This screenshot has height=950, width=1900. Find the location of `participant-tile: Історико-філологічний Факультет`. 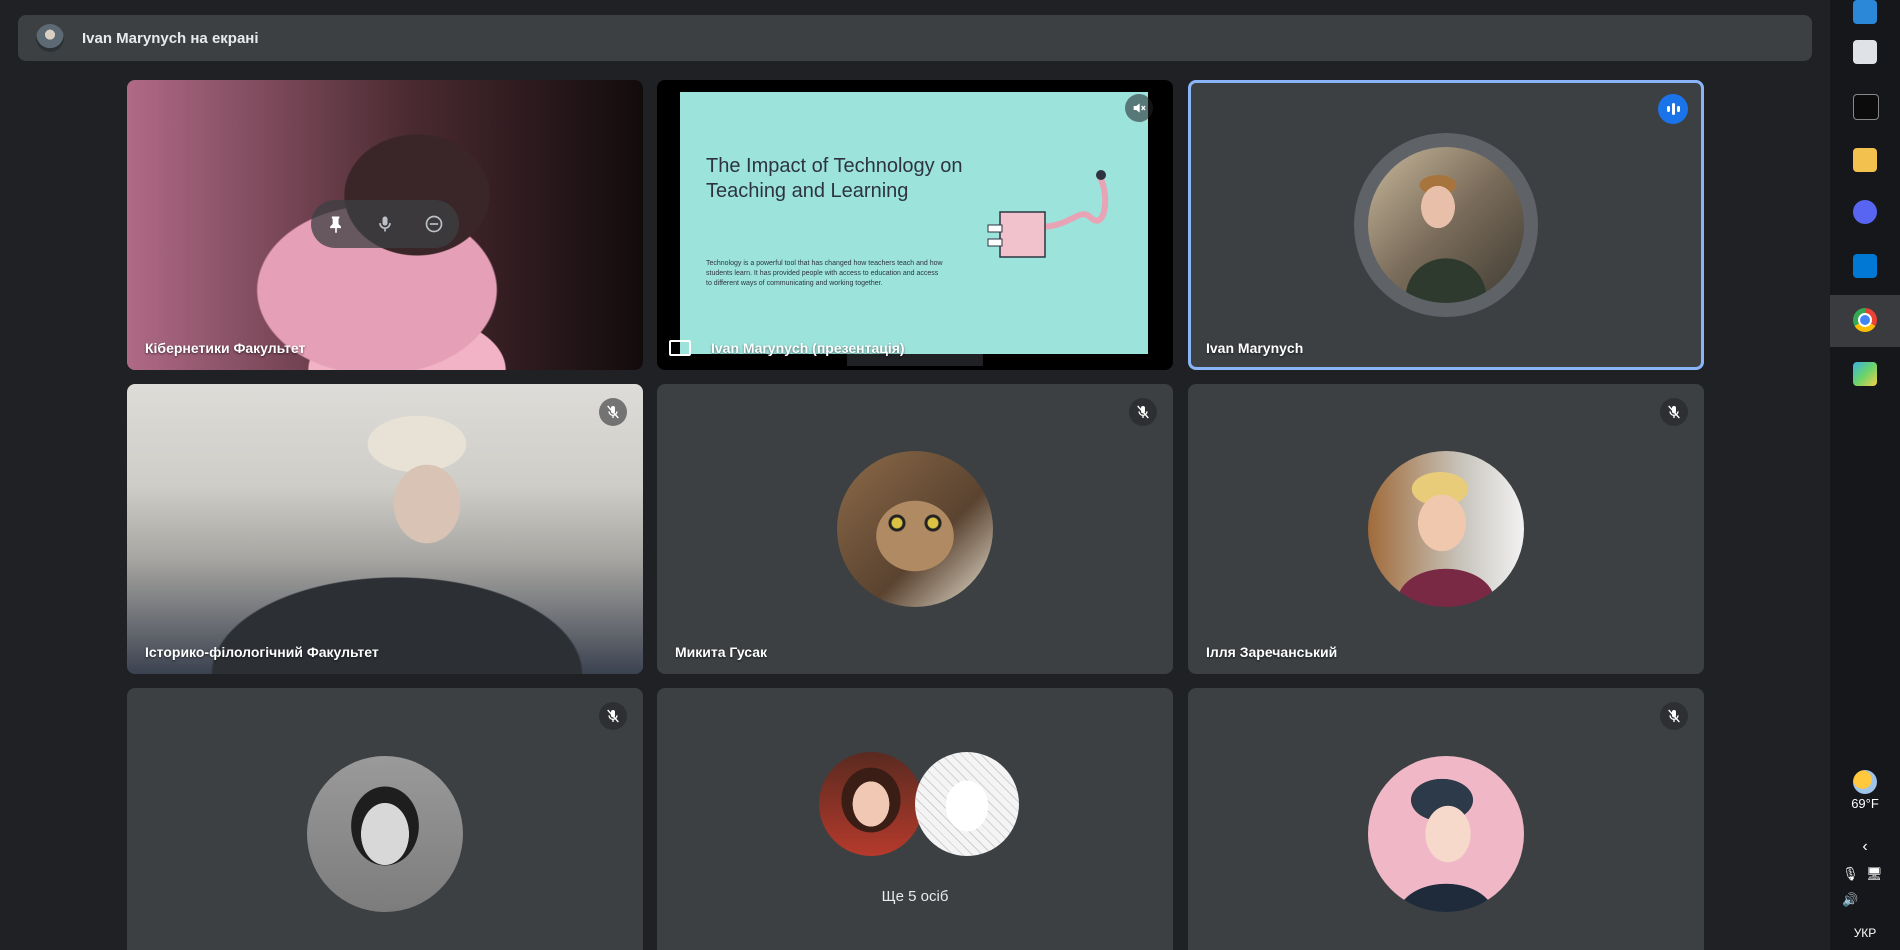

participant-tile: Історико-філологічний Факультет is located at coordinates (385, 529).